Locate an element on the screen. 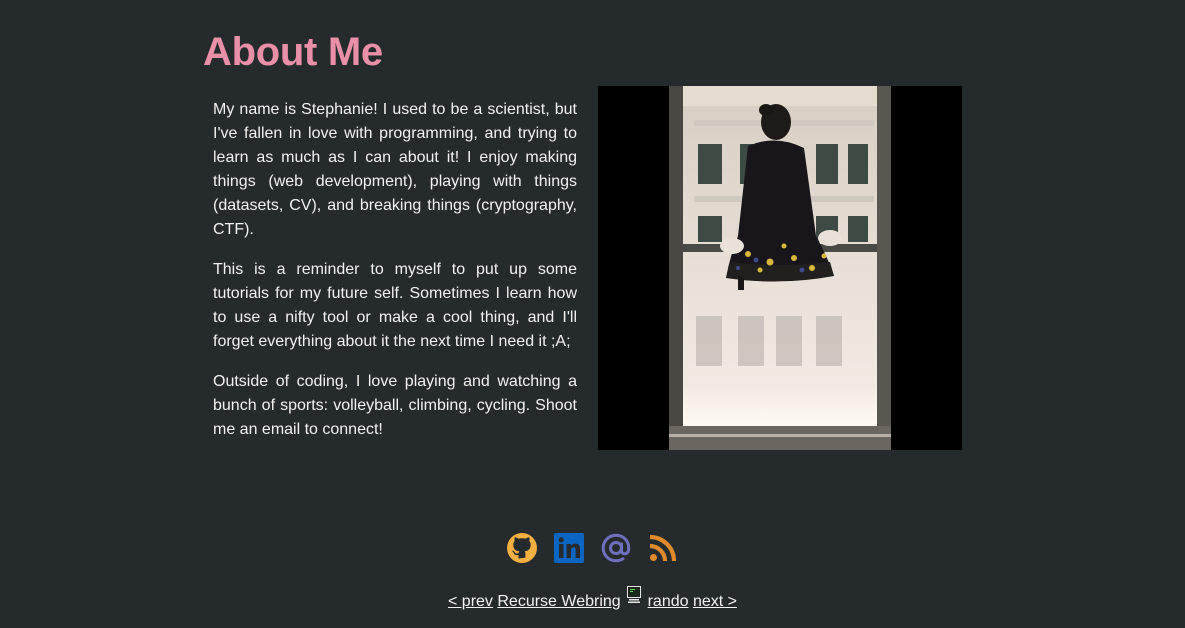 This screenshot has width=1185, height=628. profile-photo-image is located at coordinates (780, 268).